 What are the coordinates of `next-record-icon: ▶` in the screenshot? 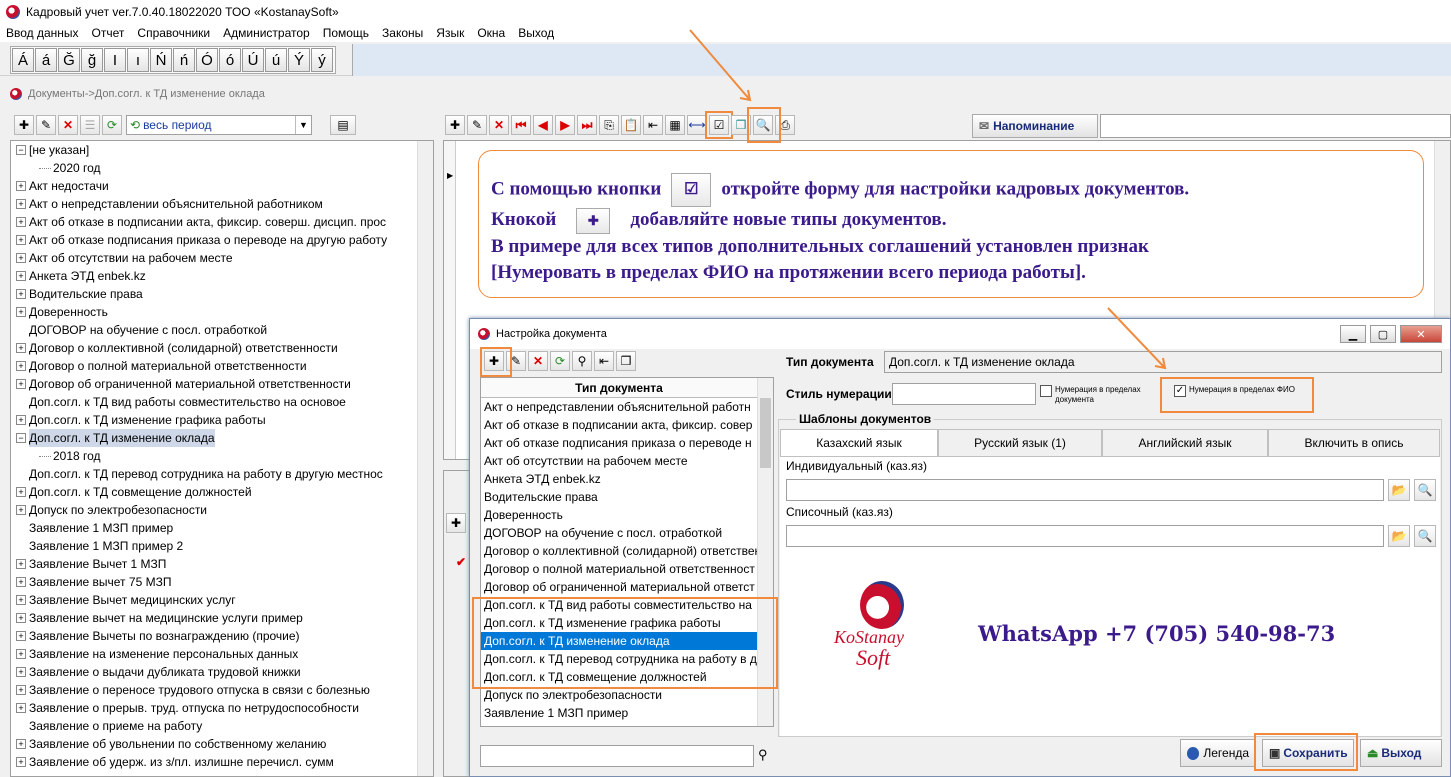 It's located at (565, 125).